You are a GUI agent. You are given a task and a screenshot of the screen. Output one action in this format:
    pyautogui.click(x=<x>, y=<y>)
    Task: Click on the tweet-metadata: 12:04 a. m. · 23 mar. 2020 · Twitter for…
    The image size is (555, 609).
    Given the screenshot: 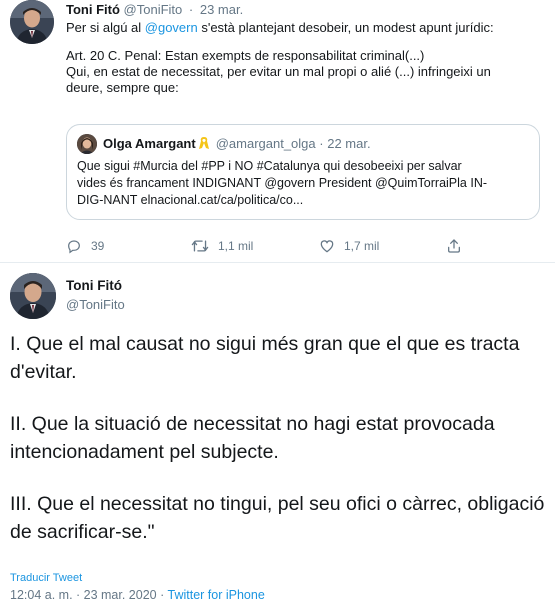 What is the action you would take?
    pyautogui.click(x=137, y=595)
    